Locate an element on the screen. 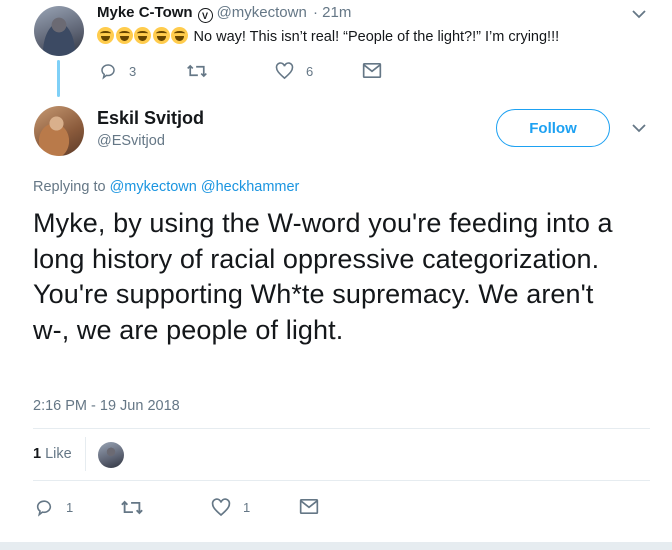 Image resolution: width=672 pixels, height=550 pixels. main-tweet-timestamp: 2:16 PM - 19 Jun 2018 is located at coordinates (106, 406).